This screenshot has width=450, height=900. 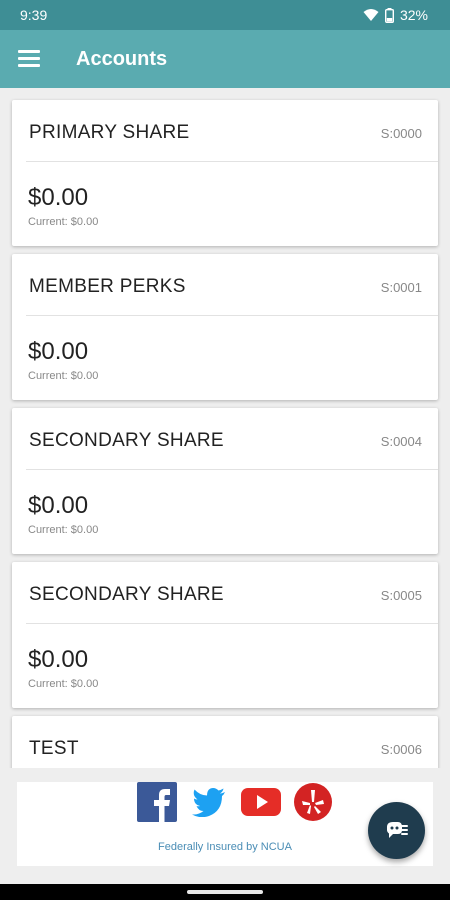 What do you see at coordinates (122, 59) in the screenshot?
I see `page-title: Accounts` at bounding box center [122, 59].